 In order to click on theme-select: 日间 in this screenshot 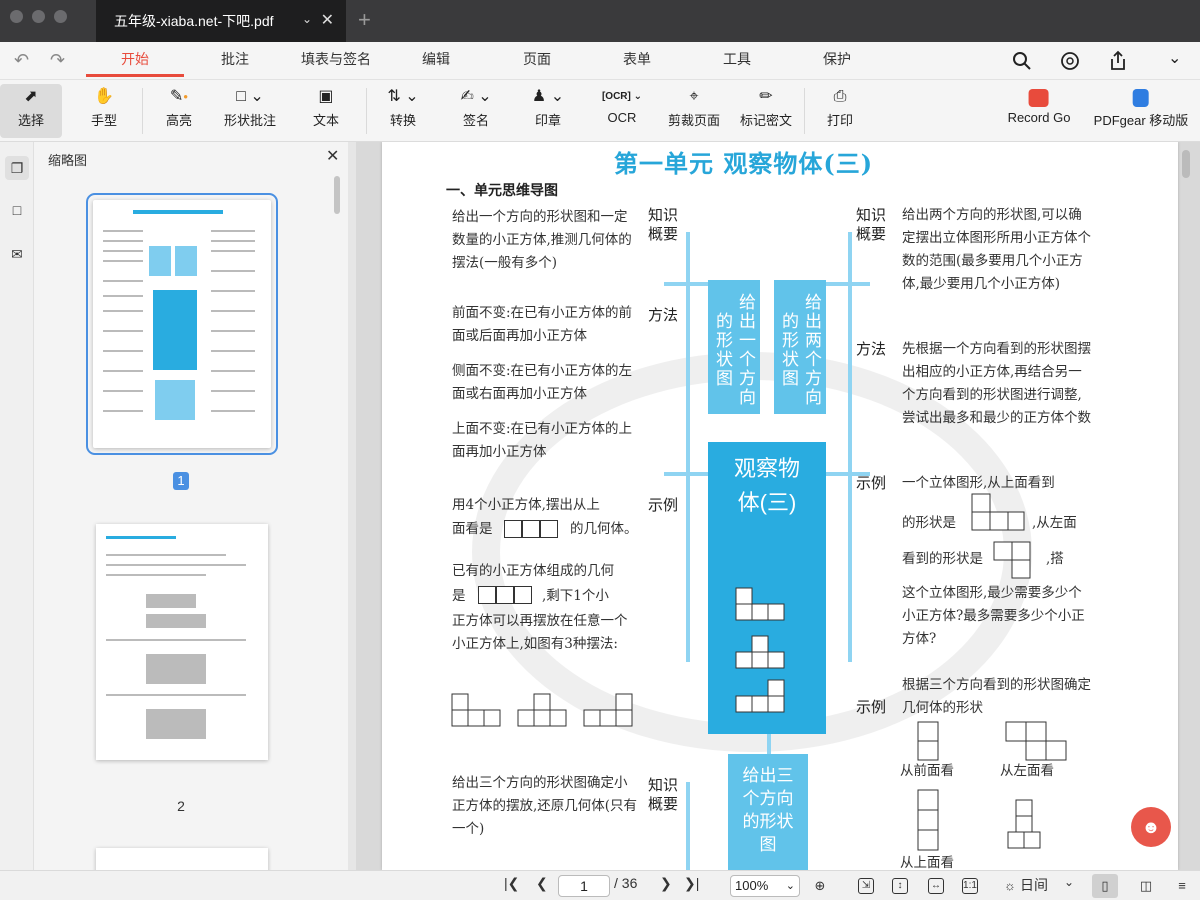, I will do `click(1034, 885)`.